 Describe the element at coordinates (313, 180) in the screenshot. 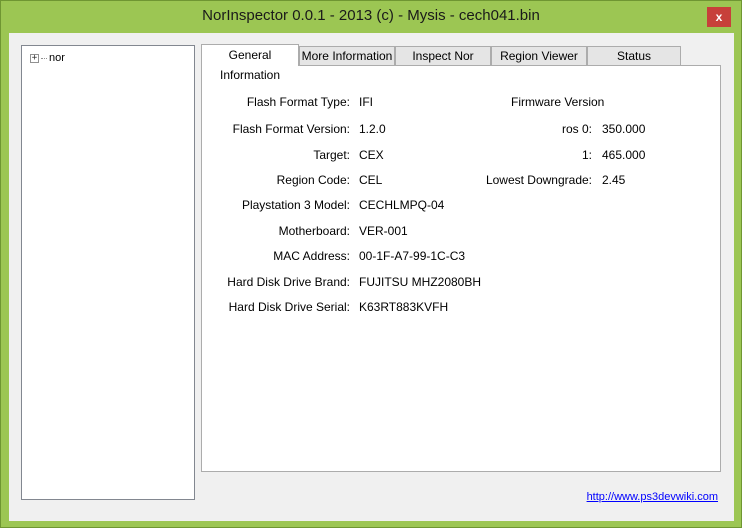

I see `region-code-label: Region Code:` at that location.